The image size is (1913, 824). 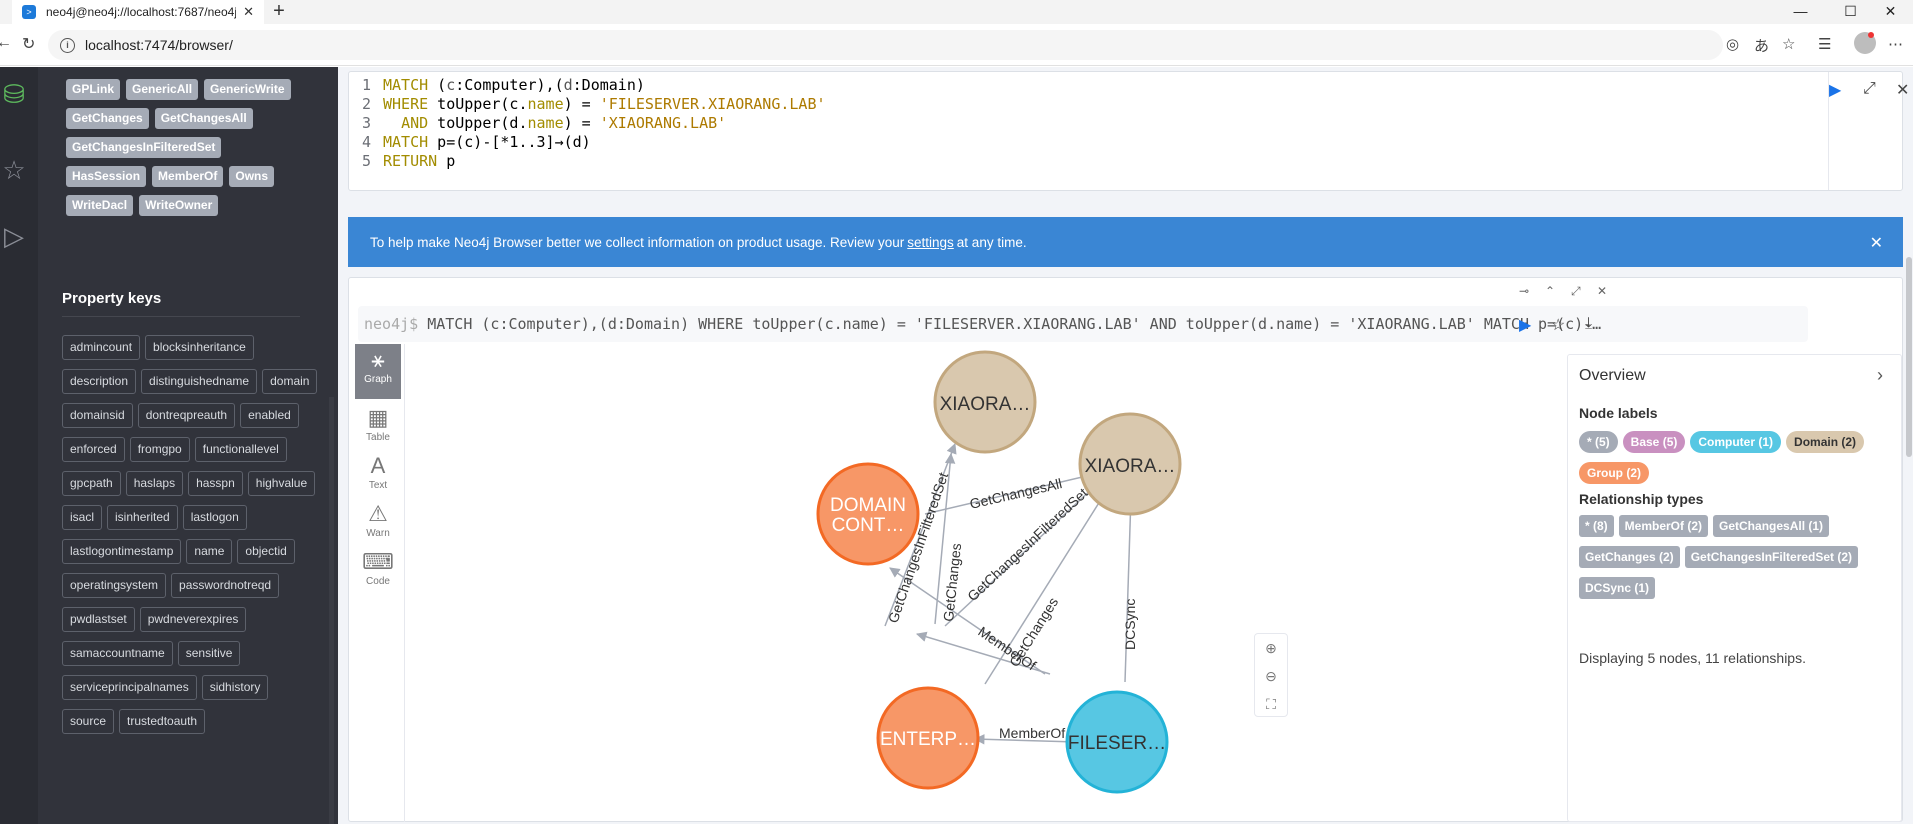 What do you see at coordinates (378, 477) in the screenshot?
I see `tab-text: A Text` at bounding box center [378, 477].